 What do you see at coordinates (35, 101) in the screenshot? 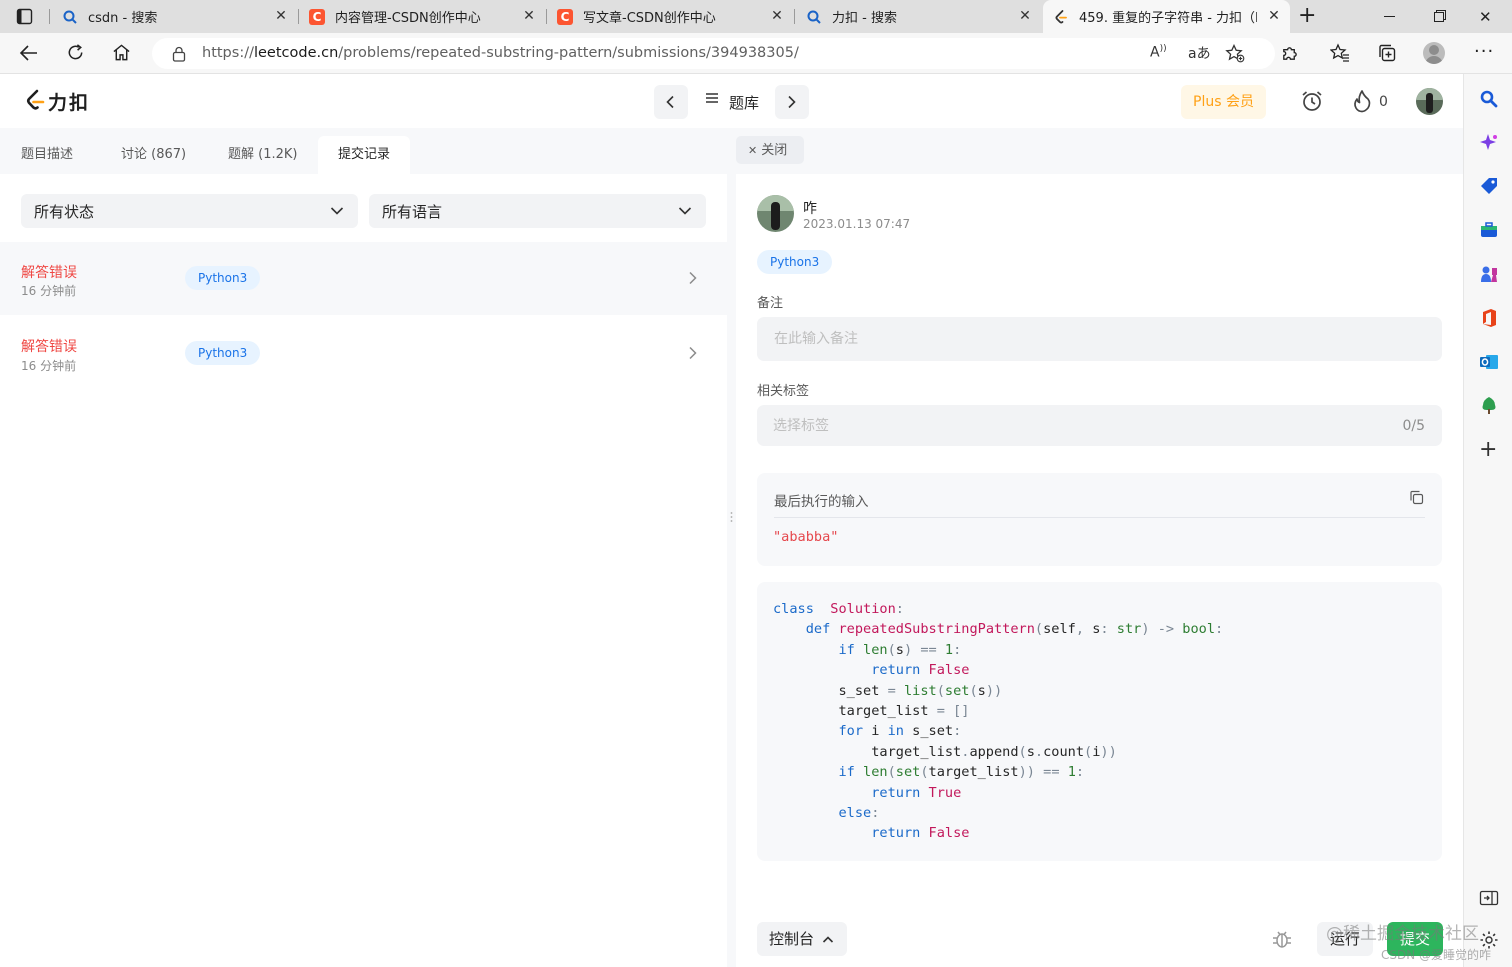
I see `leetcode-logo-icon` at bounding box center [35, 101].